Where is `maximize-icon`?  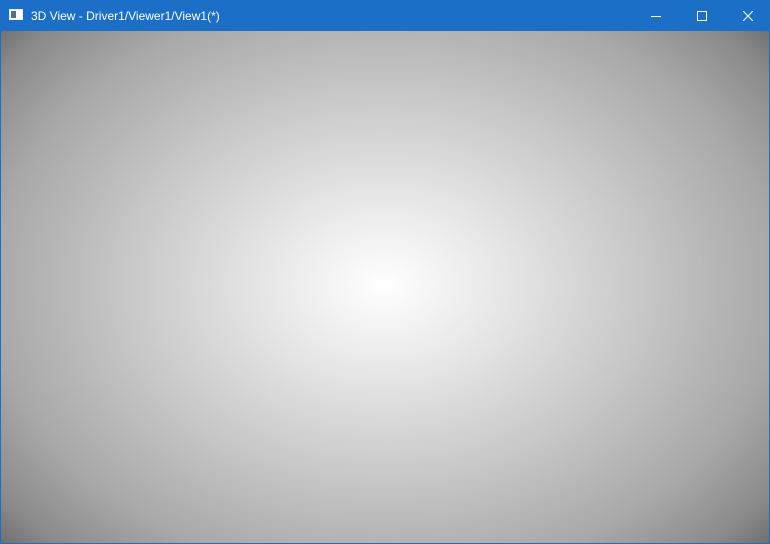 maximize-icon is located at coordinates (702, 16).